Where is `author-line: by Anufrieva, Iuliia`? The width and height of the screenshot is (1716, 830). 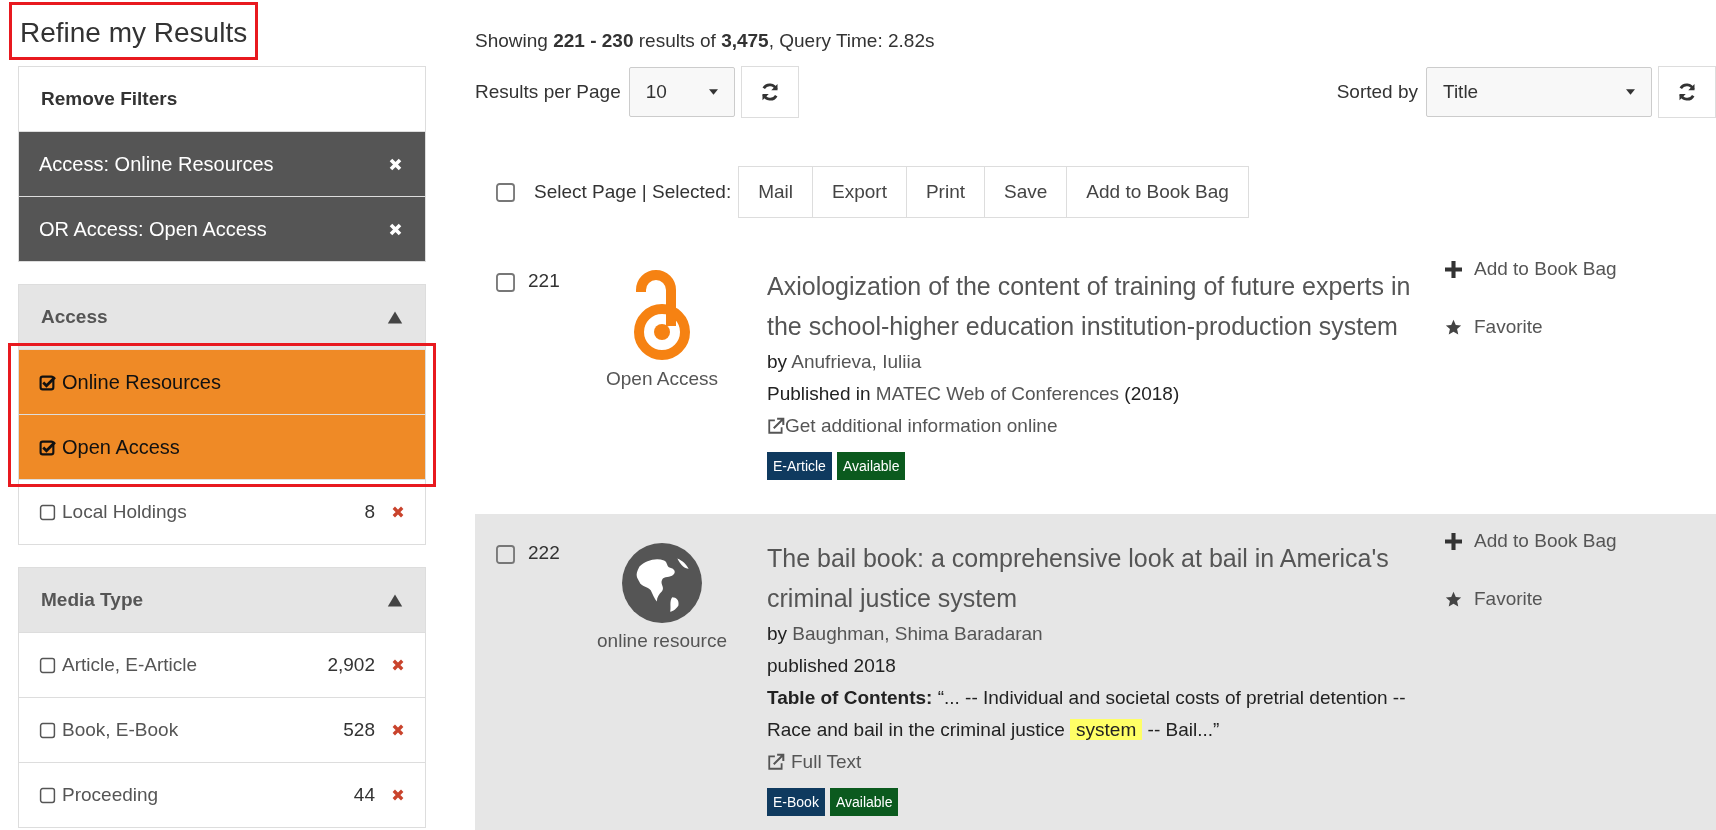
author-line: by Anufrieva, Iuliia is located at coordinates (845, 362).